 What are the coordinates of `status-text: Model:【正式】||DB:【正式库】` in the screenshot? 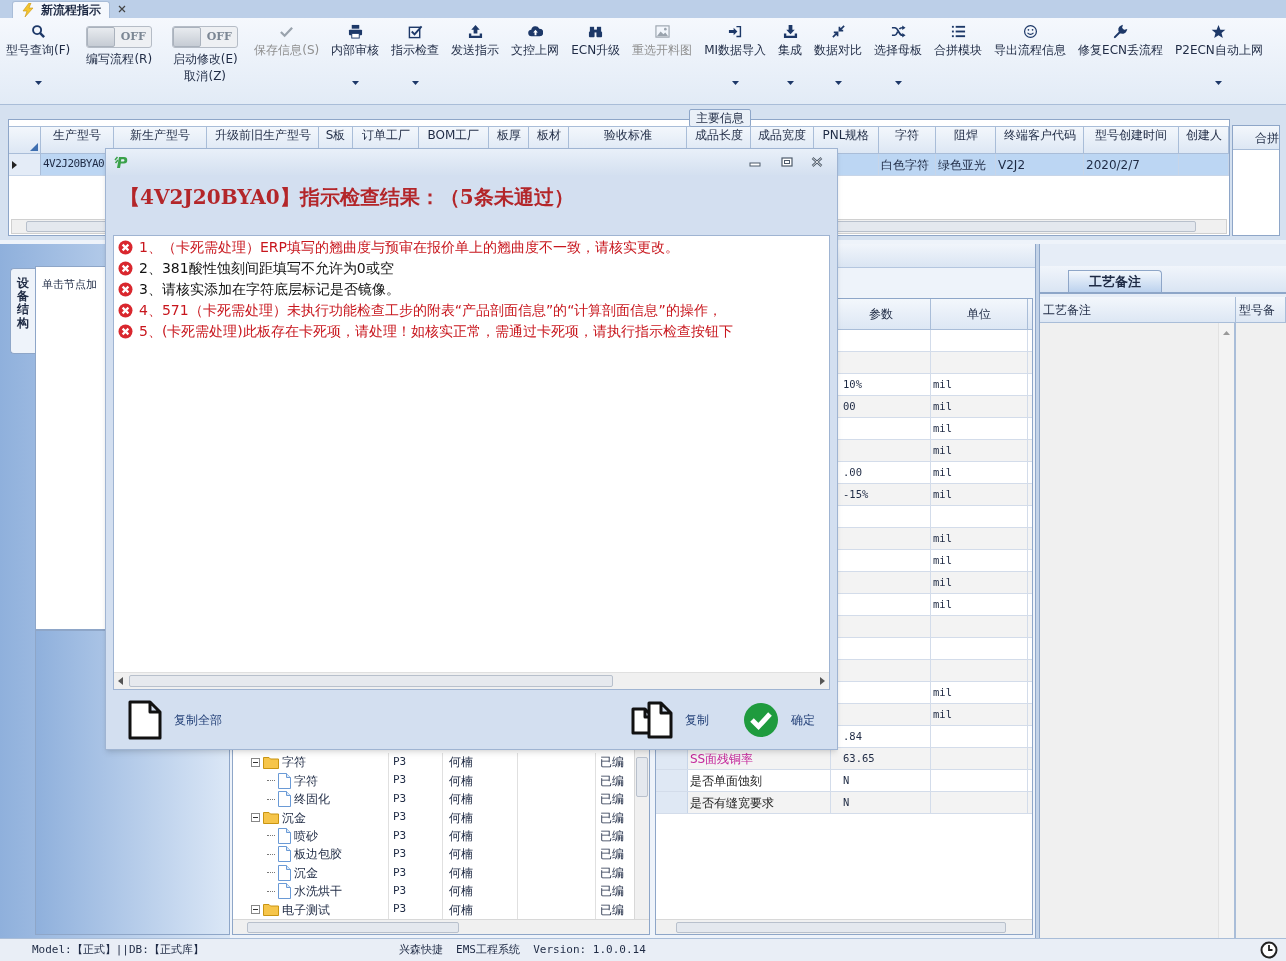 It's located at (118, 949).